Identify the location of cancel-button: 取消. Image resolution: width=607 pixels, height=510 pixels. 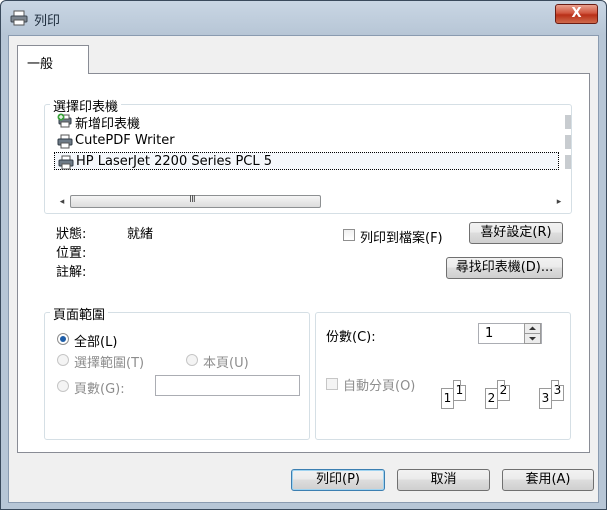
(443, 480).